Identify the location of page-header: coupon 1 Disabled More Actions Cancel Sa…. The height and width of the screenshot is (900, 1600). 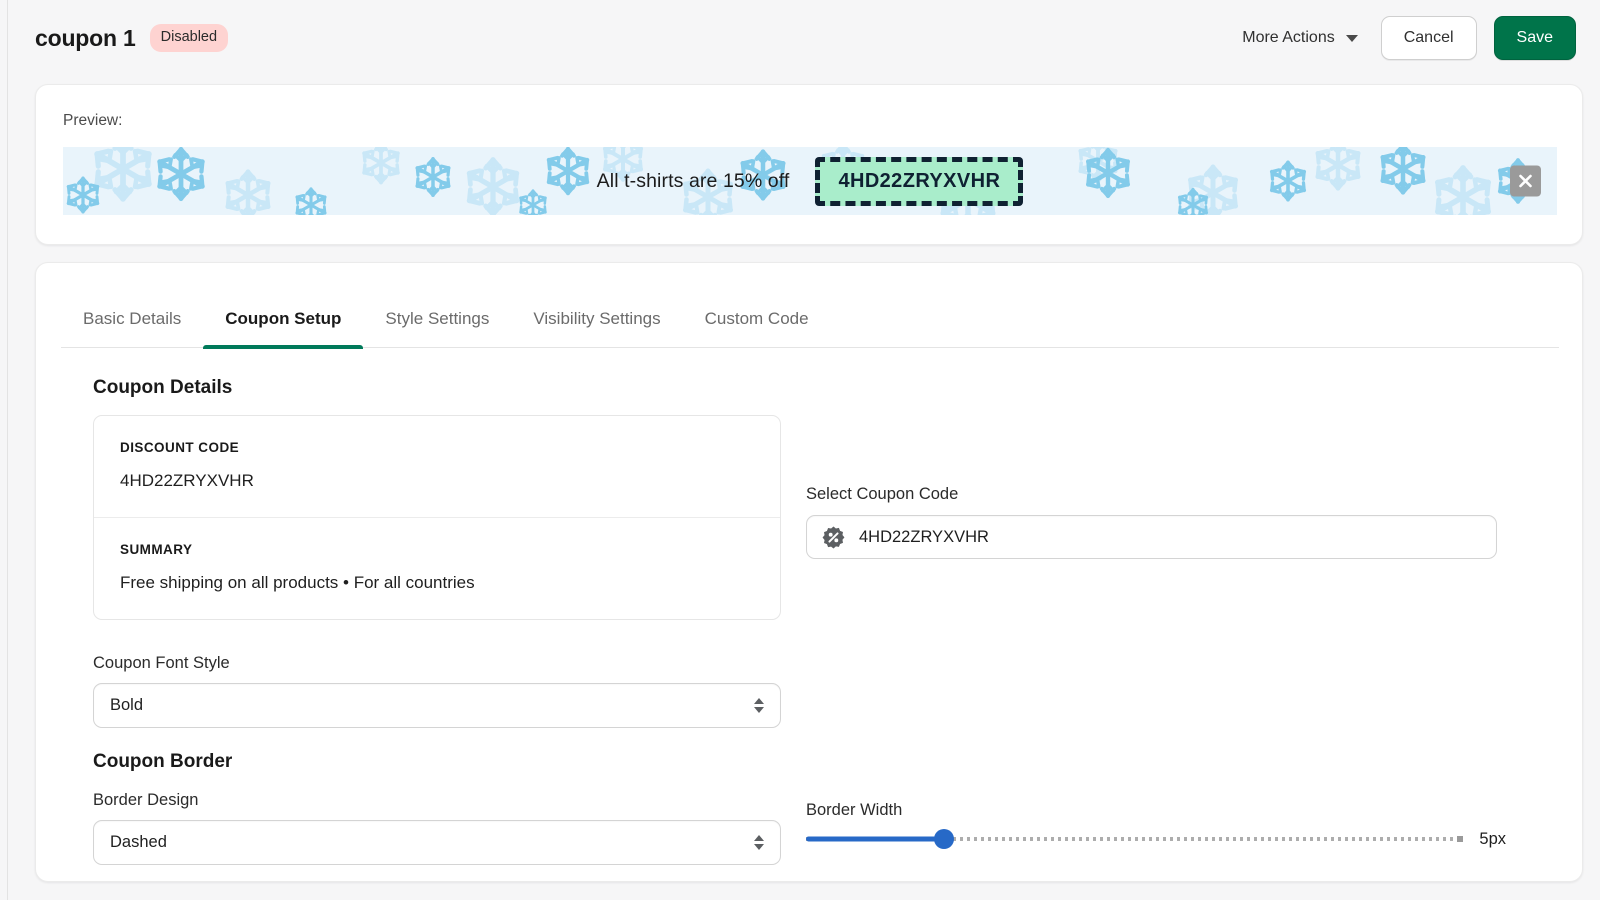
(804, 38).